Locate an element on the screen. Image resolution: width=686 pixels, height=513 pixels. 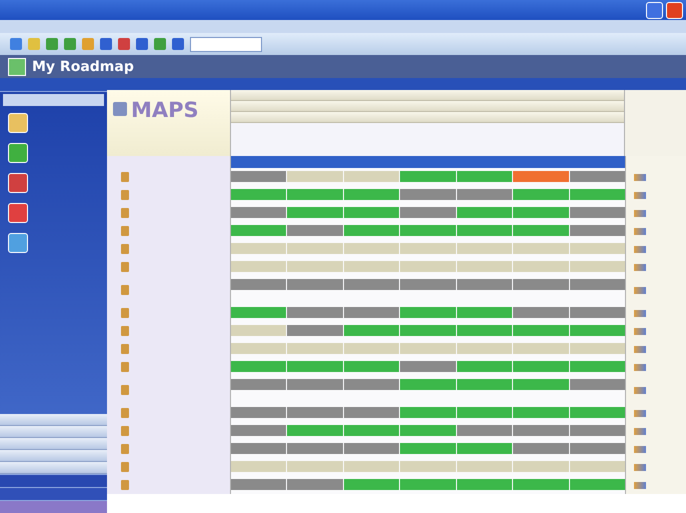
toolbar-dropdown is located at coordinates (226, 44).